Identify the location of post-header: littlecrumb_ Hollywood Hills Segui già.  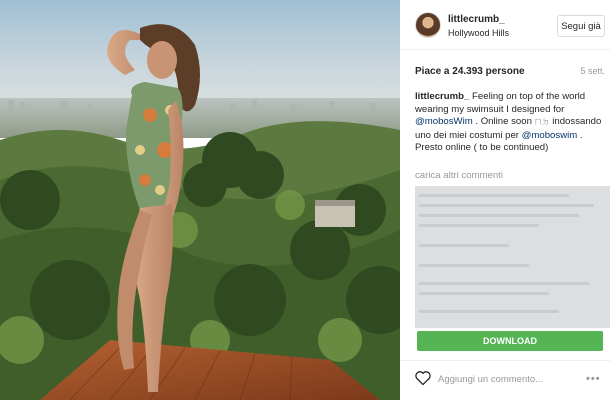
(505, 25).